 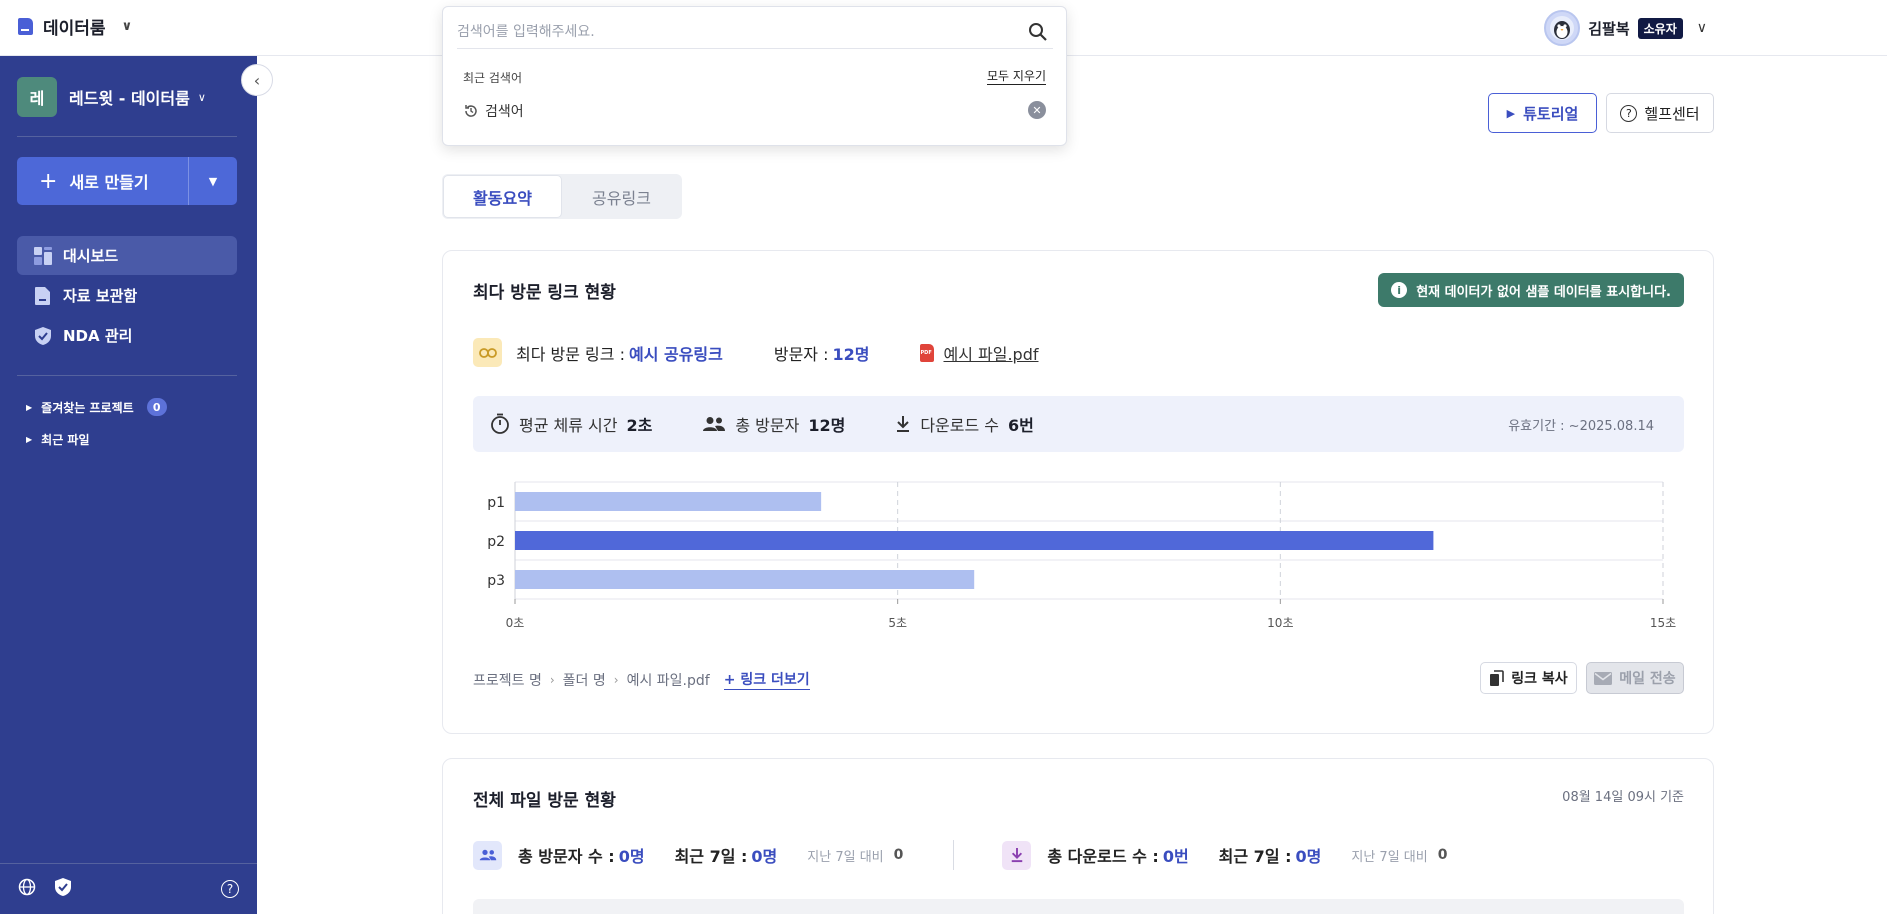 I want to click on copy-icon, so click(x=1497, y=677).